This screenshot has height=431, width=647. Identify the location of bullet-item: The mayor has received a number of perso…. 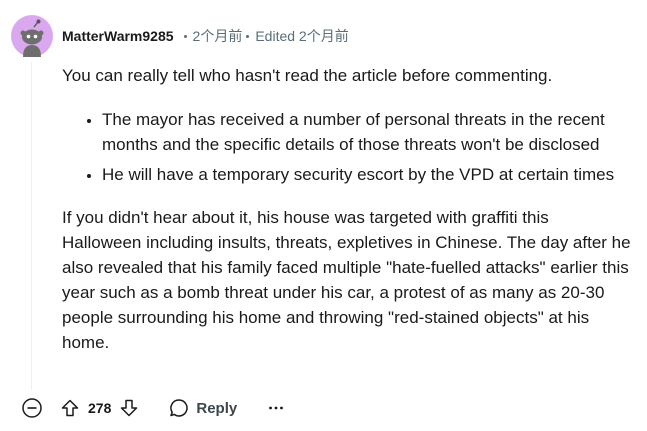
(367, 132).